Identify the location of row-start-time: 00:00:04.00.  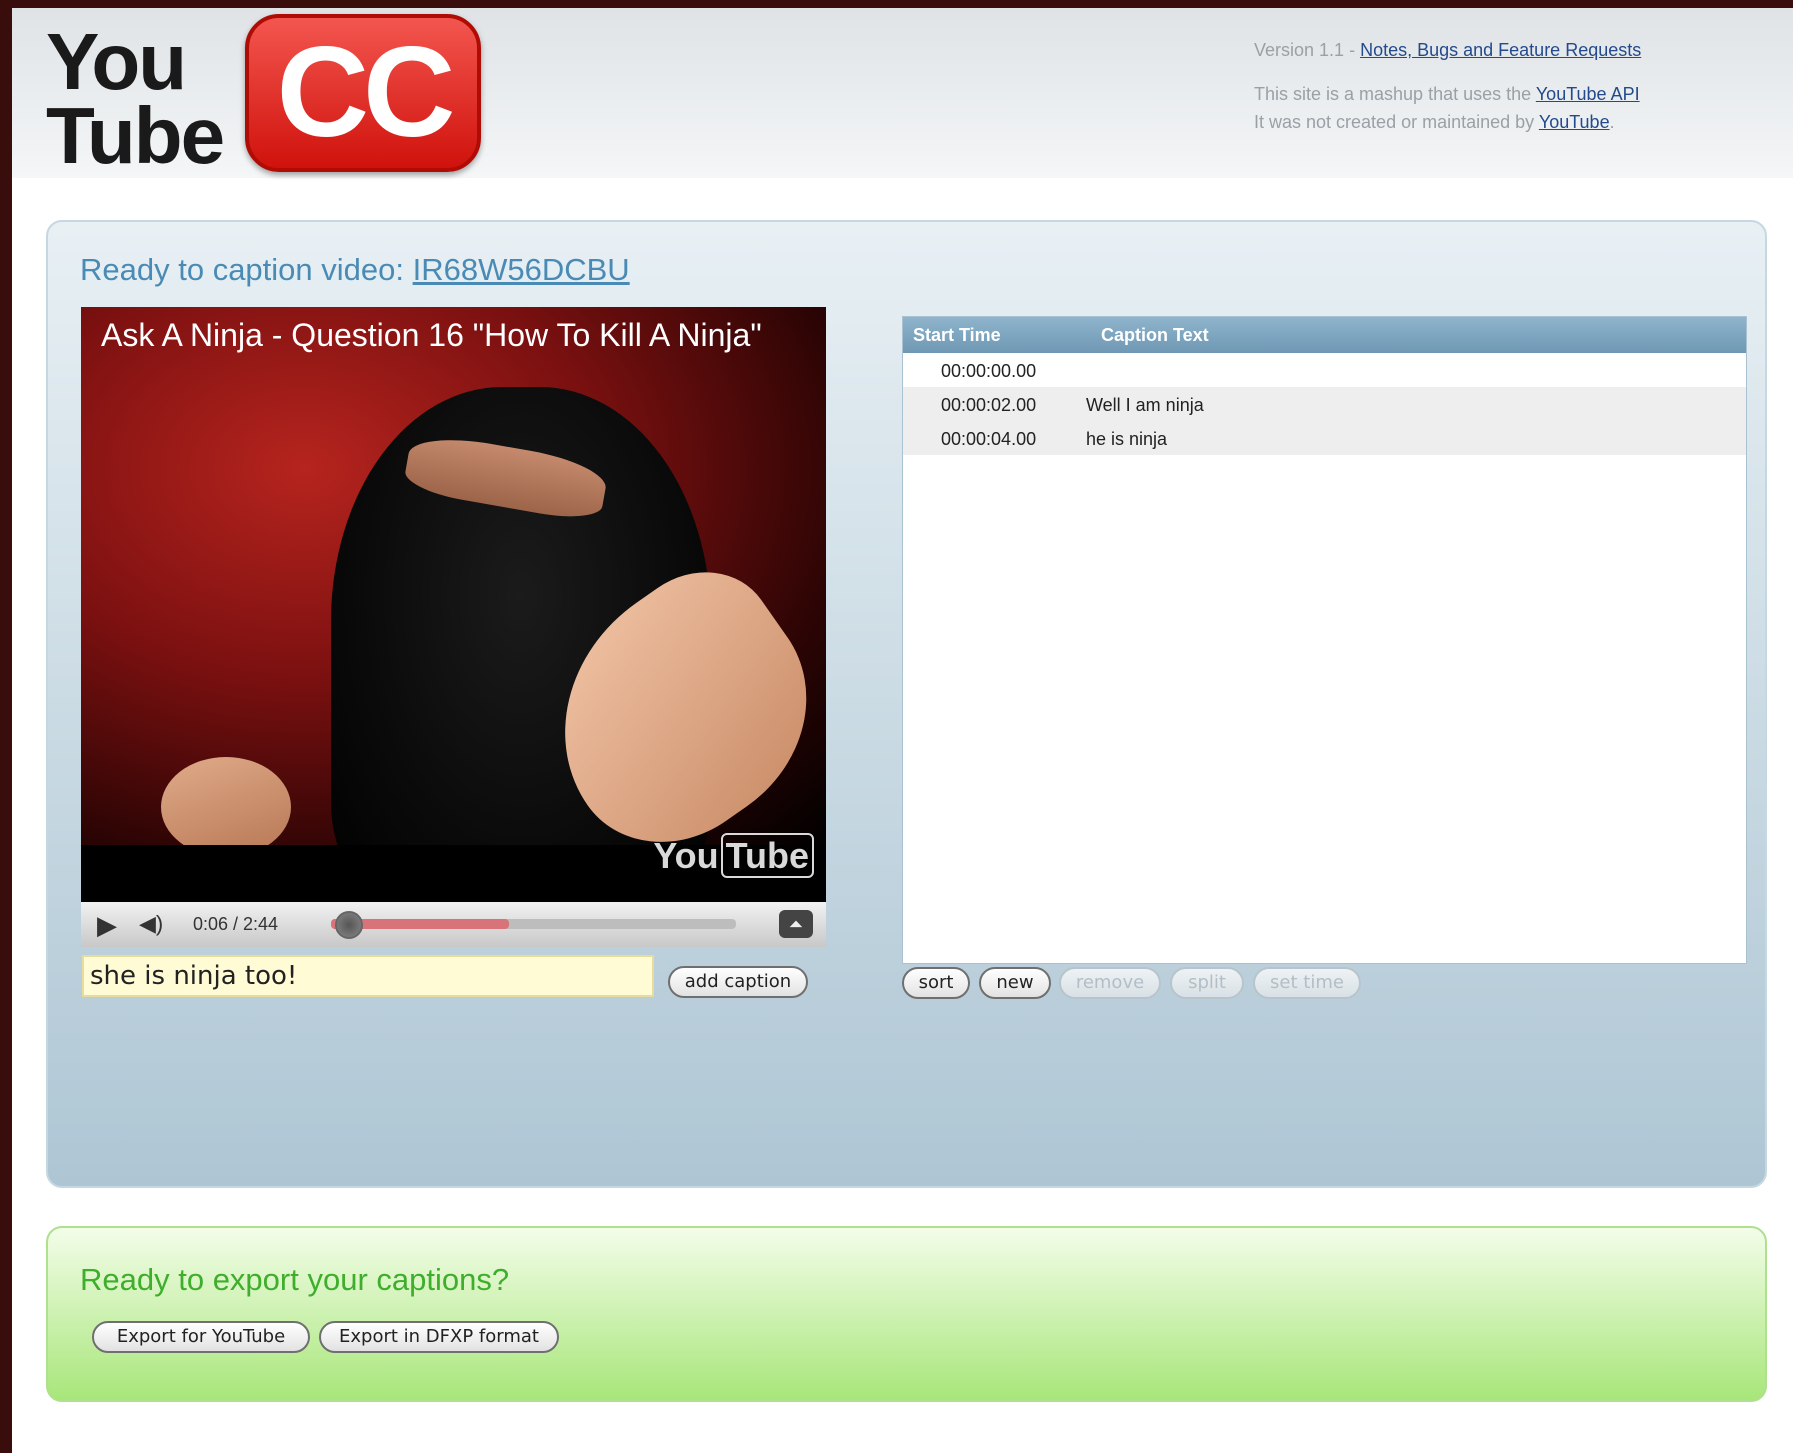
(989, 439).